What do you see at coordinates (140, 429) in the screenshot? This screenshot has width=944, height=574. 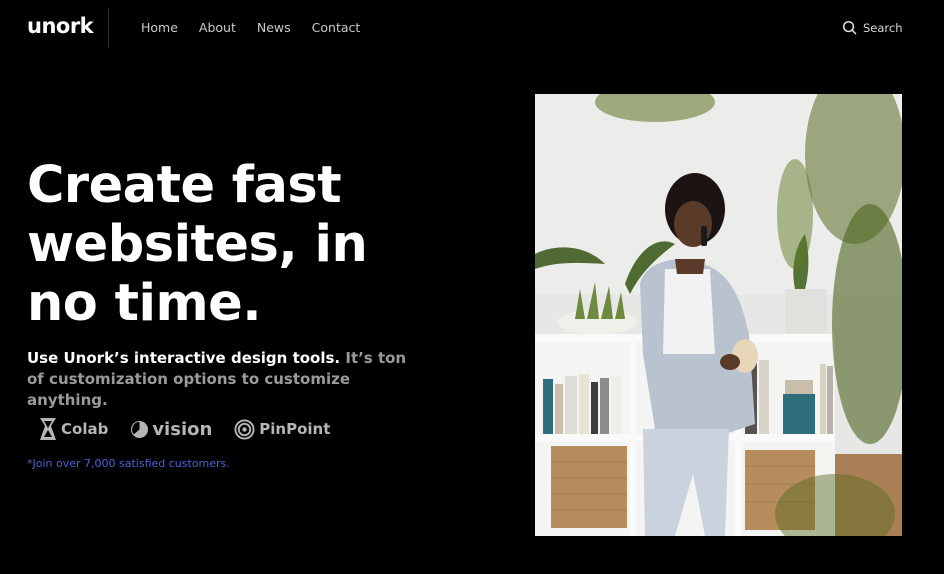 I see `vision-logo-icon` at bounding box center [140, 429].